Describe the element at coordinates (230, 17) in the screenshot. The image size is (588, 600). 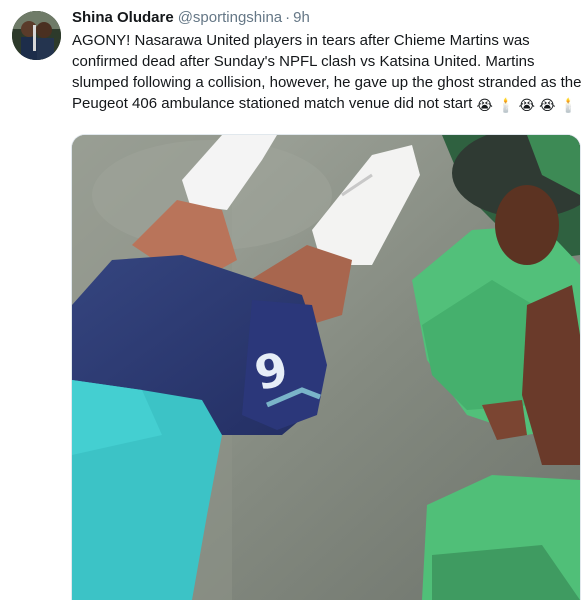
I see `author-handle: @sportingshina` at that location.